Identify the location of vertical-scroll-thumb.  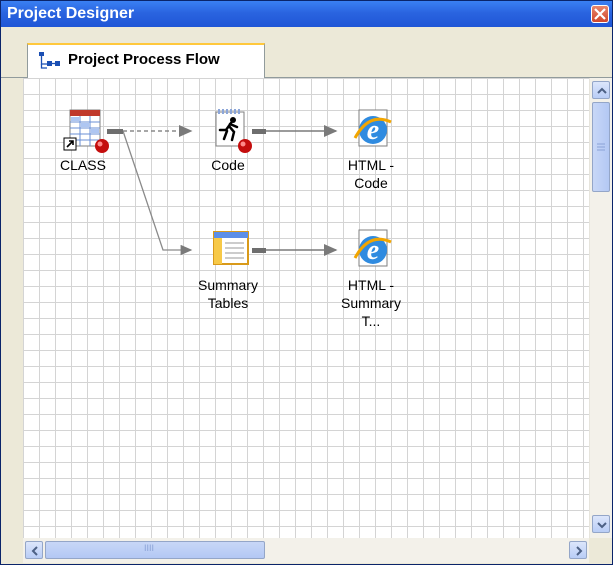
(601, 147).